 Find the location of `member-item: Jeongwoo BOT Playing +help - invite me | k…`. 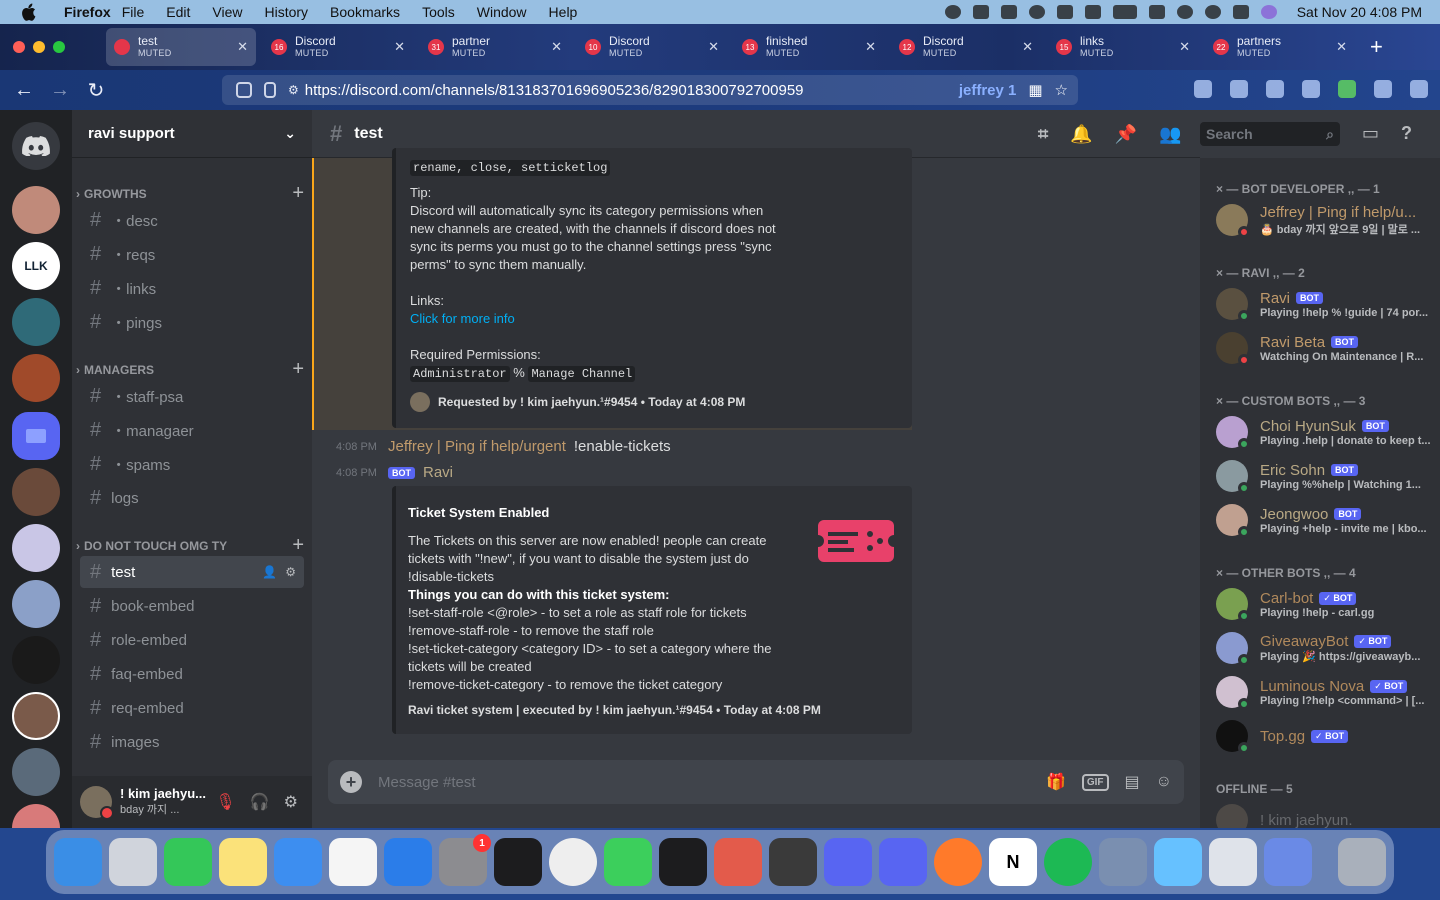

member-item: Jeongwoo BOT Playing +help - invite me | k… is located at coordinates (1324, 520).